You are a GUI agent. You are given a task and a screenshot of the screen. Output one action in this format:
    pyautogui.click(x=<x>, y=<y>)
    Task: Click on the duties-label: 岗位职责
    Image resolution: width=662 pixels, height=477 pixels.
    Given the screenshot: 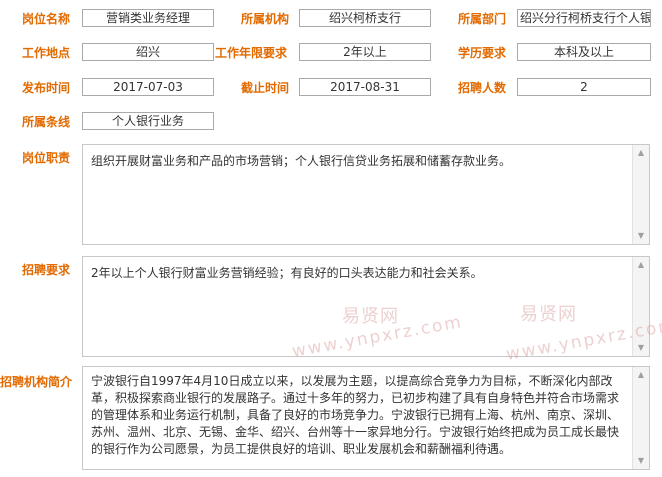 What is the action you would take?
    pyautogui.click(x=46, y=158)
    